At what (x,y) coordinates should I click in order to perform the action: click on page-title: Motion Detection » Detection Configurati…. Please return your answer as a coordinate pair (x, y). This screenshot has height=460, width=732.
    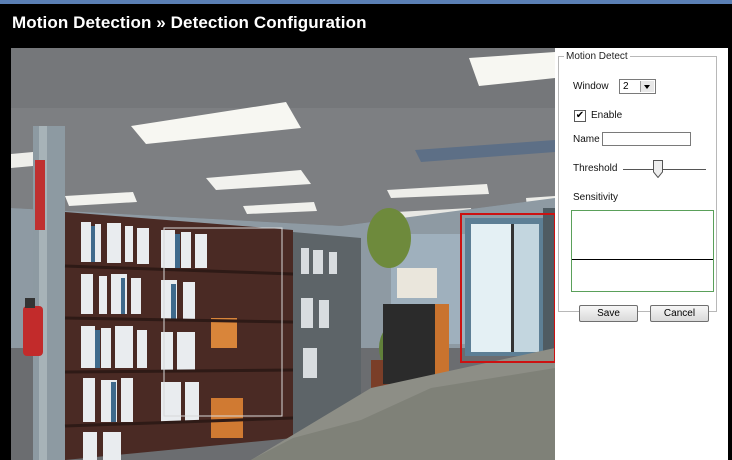
    Looking at the image, I should click on (189, 22).